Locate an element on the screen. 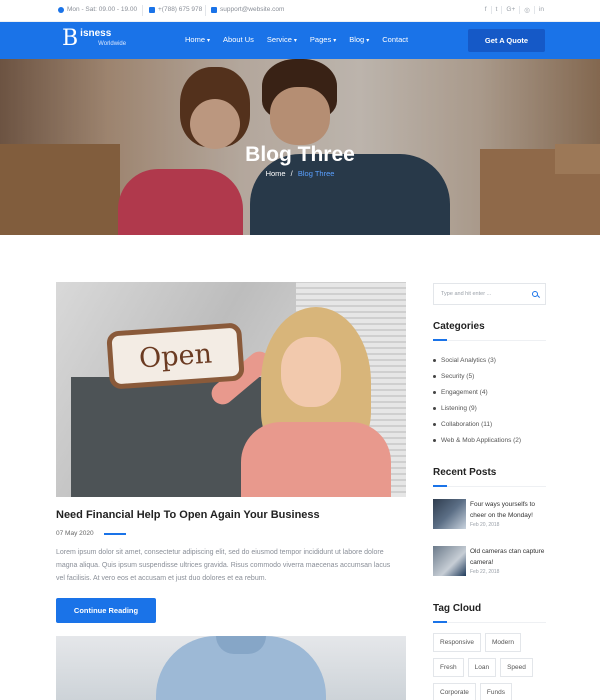 The height and width of the screenshot is (700, 600). category-item: Collaboration (11) is located at coordinates (477, 424).